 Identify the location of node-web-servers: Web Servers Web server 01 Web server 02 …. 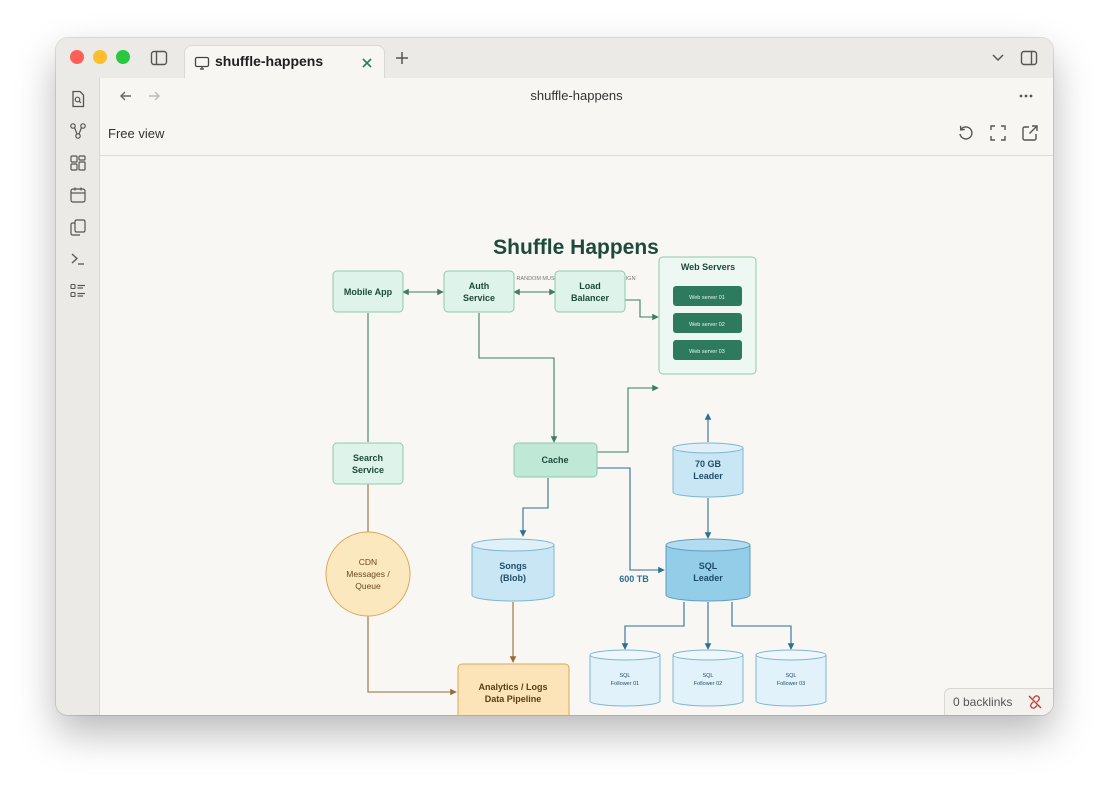
(707, 315).